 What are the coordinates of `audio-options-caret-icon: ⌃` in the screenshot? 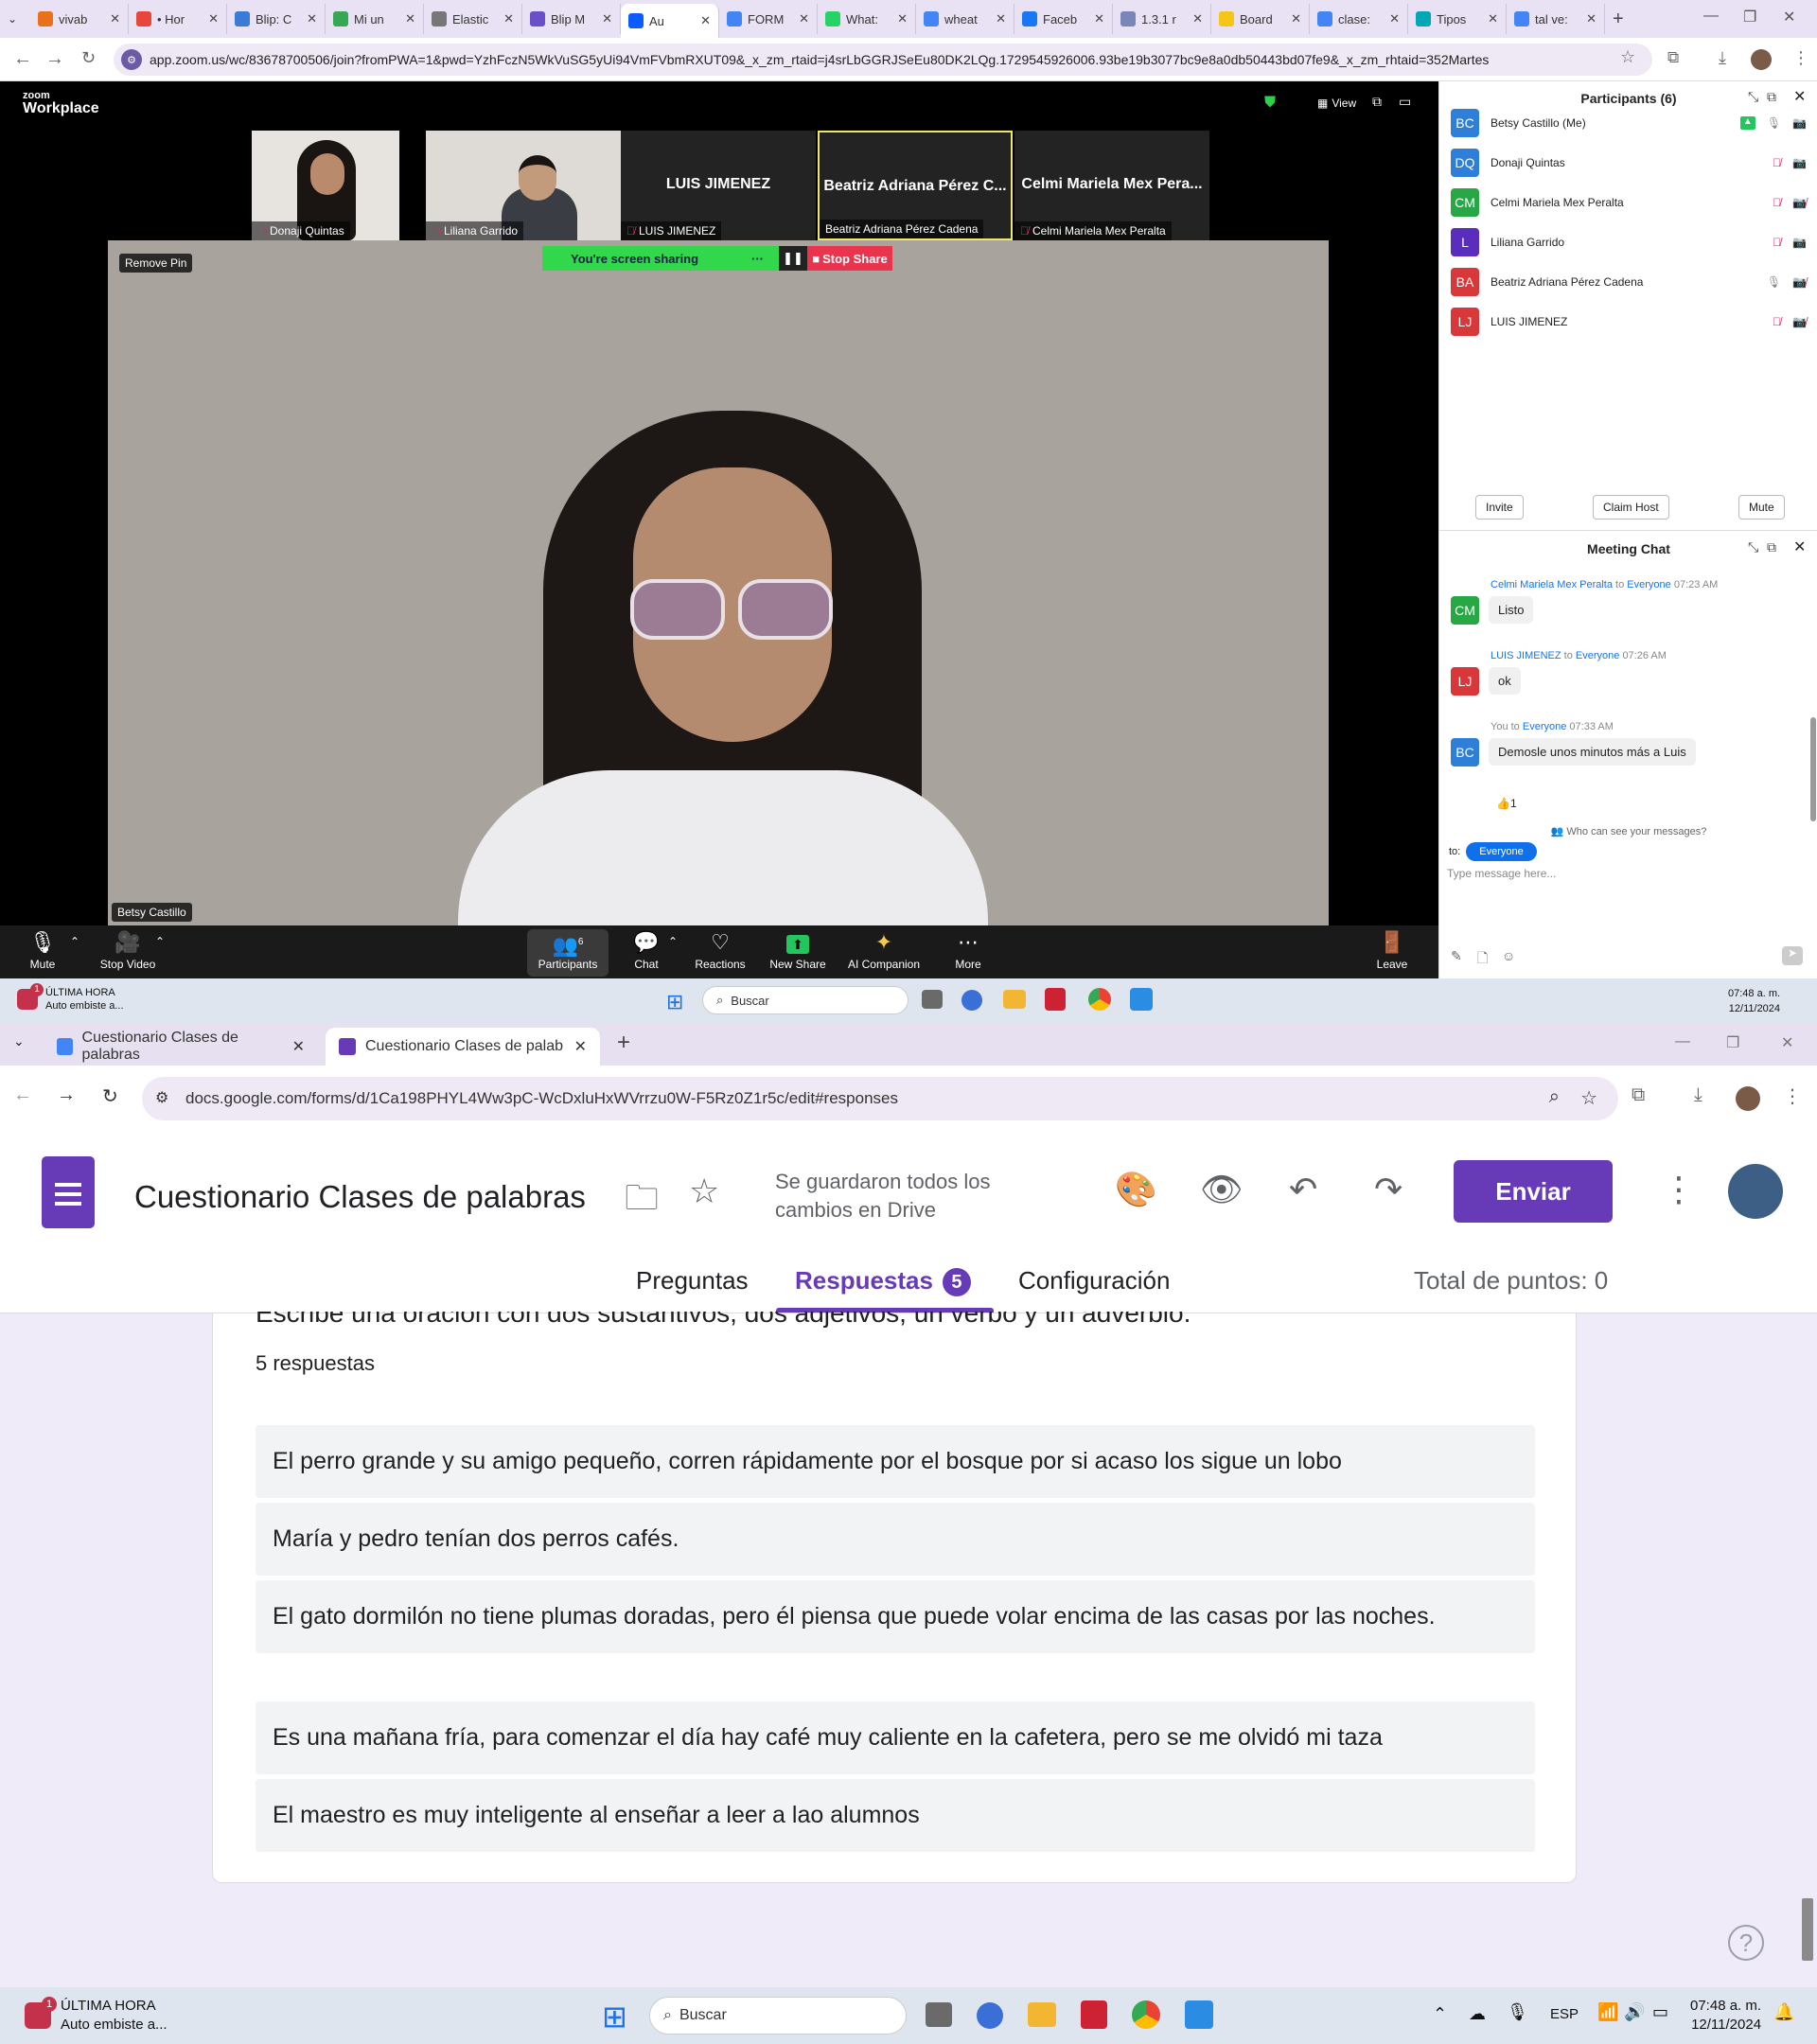 It's located at (74, 941).